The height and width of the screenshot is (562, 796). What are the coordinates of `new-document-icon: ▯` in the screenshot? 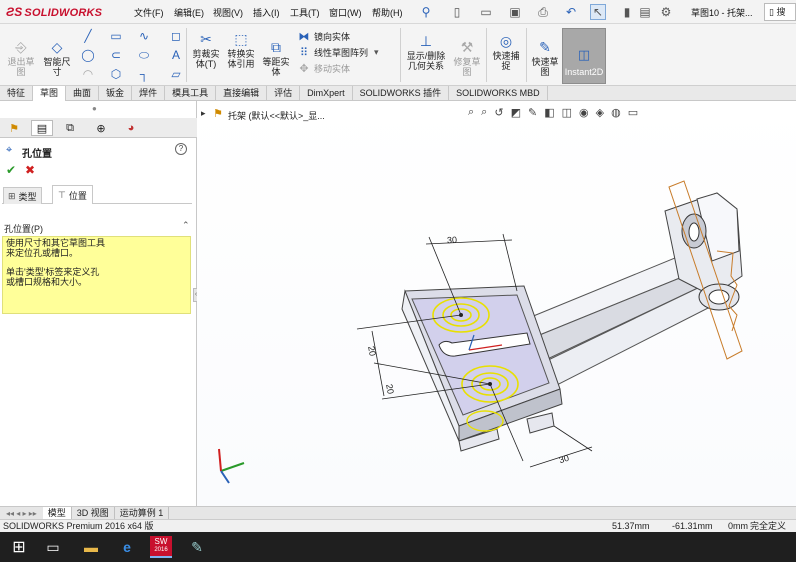 It's located at (457, 12).